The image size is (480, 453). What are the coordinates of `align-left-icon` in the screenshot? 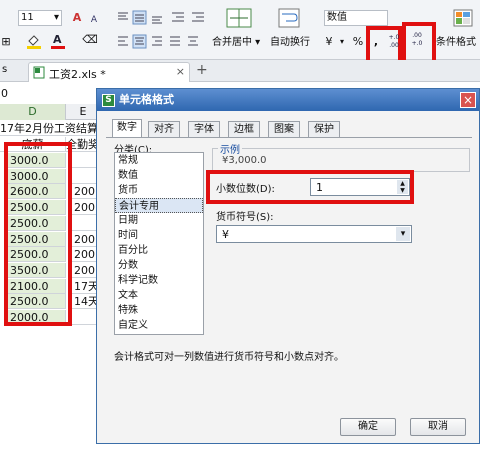 It's located at (158, 41).